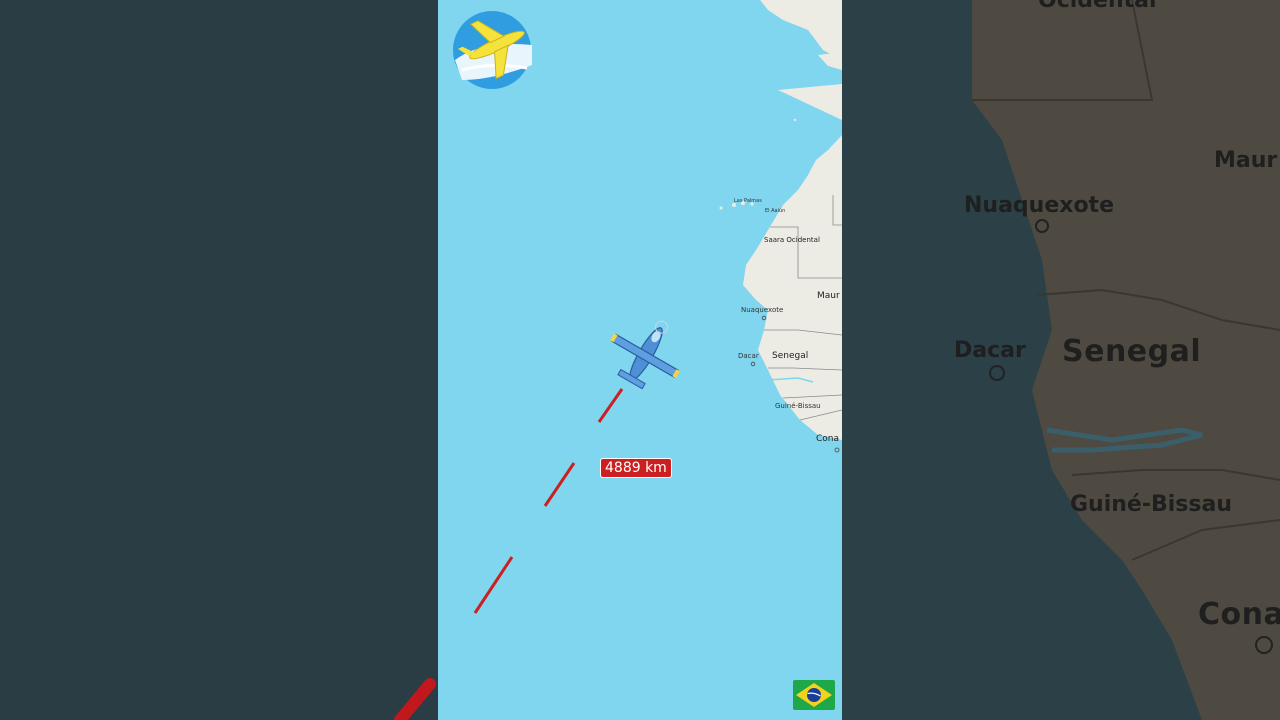  I want to click on bg-label-nuaquexote: Nuaquexote, so click(1039, 205).